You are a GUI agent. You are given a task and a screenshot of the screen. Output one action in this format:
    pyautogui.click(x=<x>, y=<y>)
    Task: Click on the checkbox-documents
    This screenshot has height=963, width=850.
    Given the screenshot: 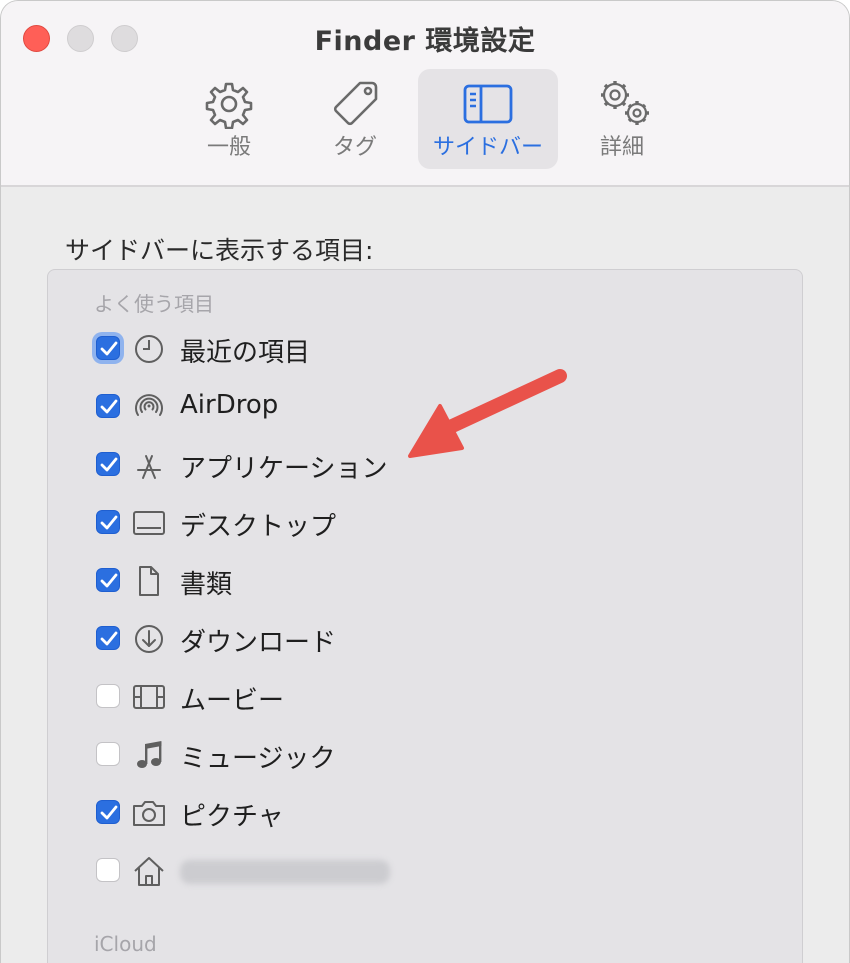 What is the action you would take?
    pyautogui.click(x=108, y=580)
    